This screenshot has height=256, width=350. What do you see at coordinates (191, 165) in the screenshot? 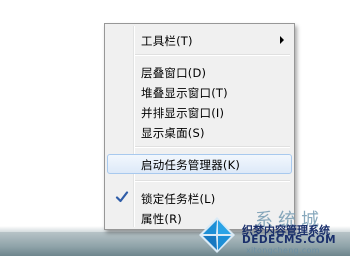
I see `menu-item-label: 启动任务管理器(K)` at bounding box center [191, 165].